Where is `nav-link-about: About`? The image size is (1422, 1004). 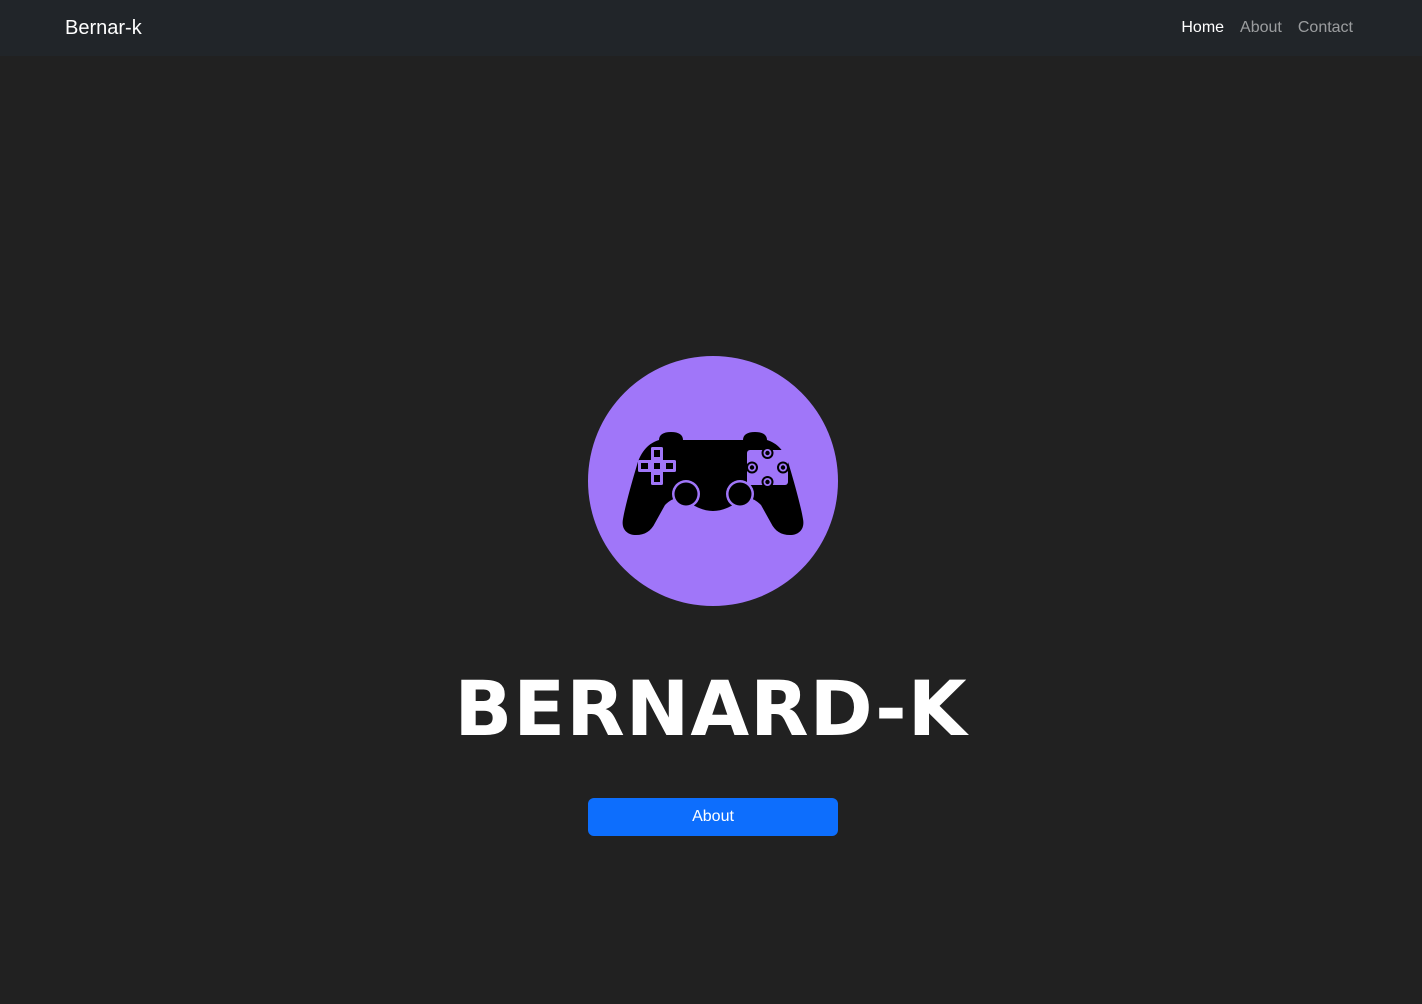 nav-link-about: About is located at coordinates (1261, 28).